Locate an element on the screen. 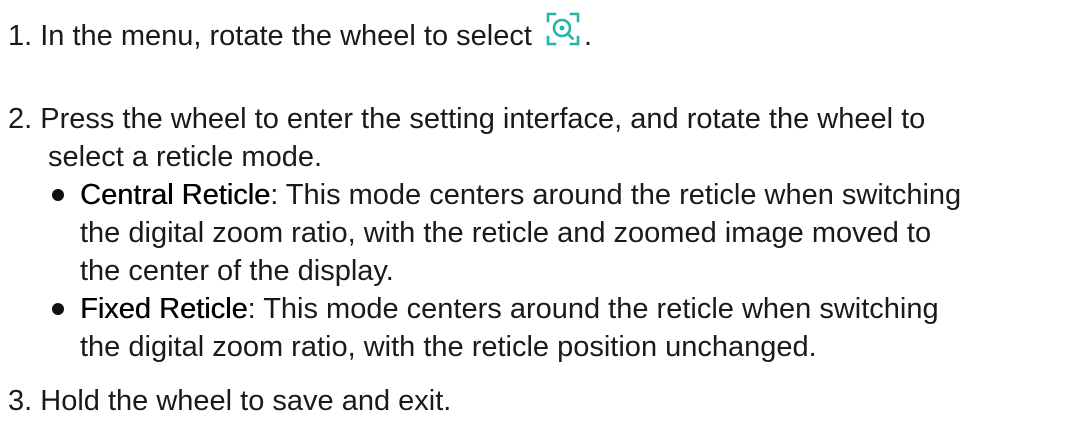 The width and height of the screenshot is (1067, 430). step-2-text-line-2: select a reticle mode. is located at coordinates (185, 157).